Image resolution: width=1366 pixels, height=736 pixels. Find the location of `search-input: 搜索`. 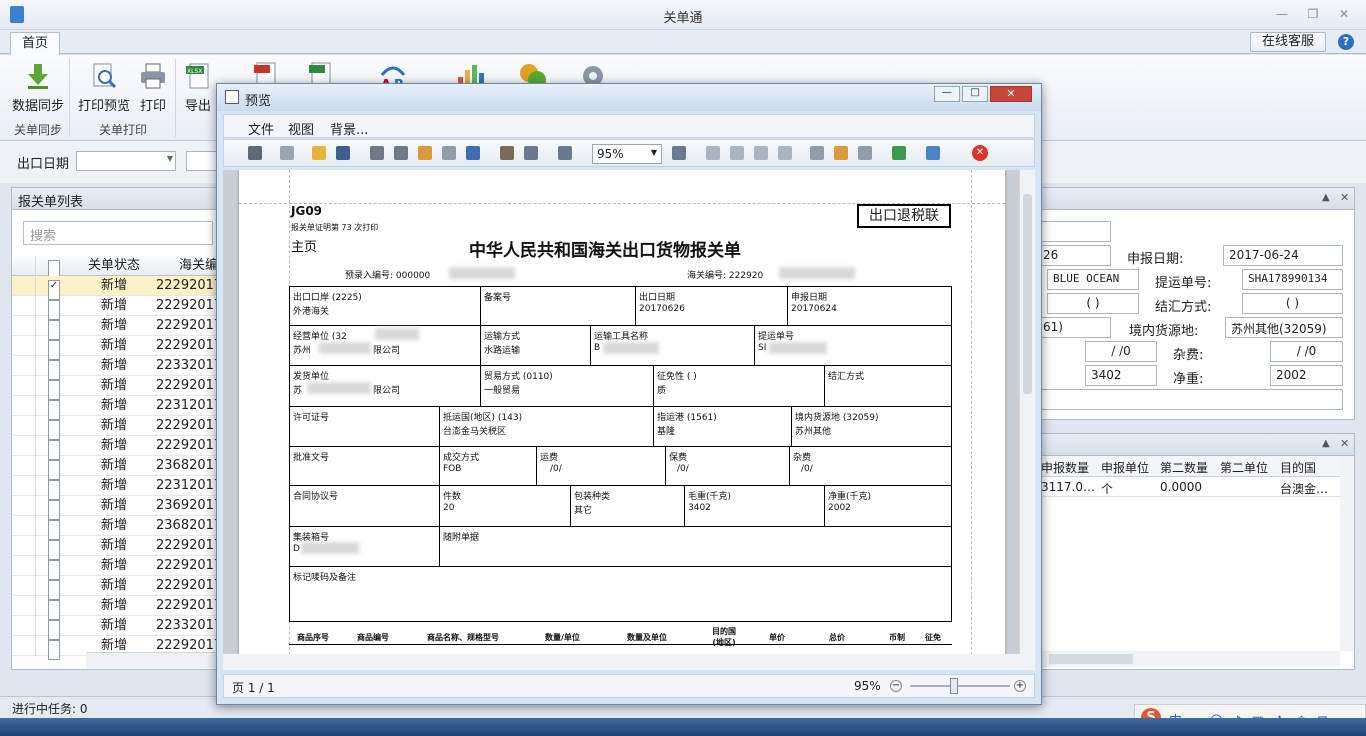

search-input: 搜索 is located at coordinates (118, 233).